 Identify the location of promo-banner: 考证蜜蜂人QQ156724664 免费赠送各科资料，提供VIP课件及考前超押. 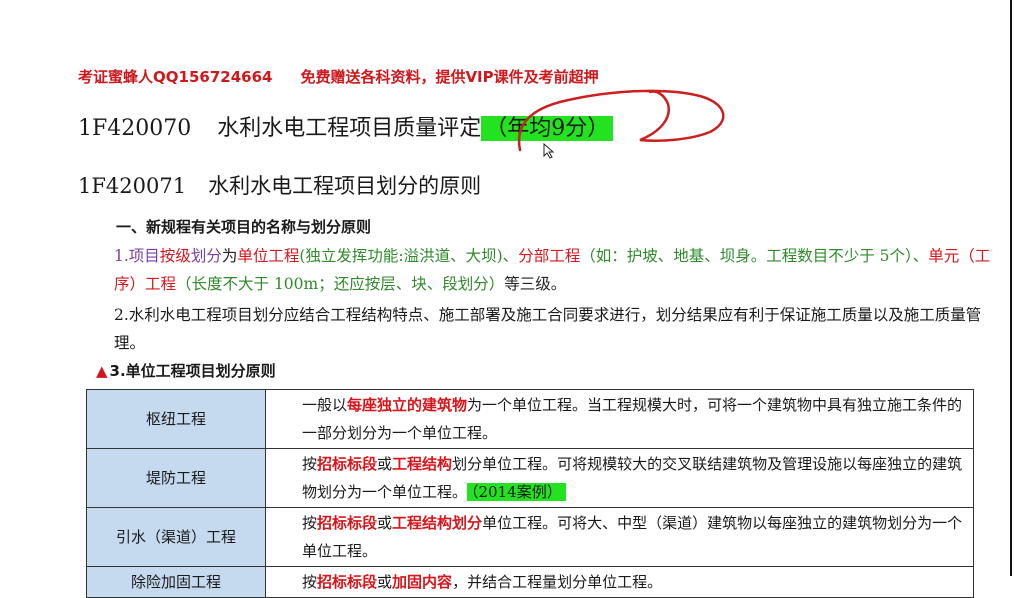
(338, 76).